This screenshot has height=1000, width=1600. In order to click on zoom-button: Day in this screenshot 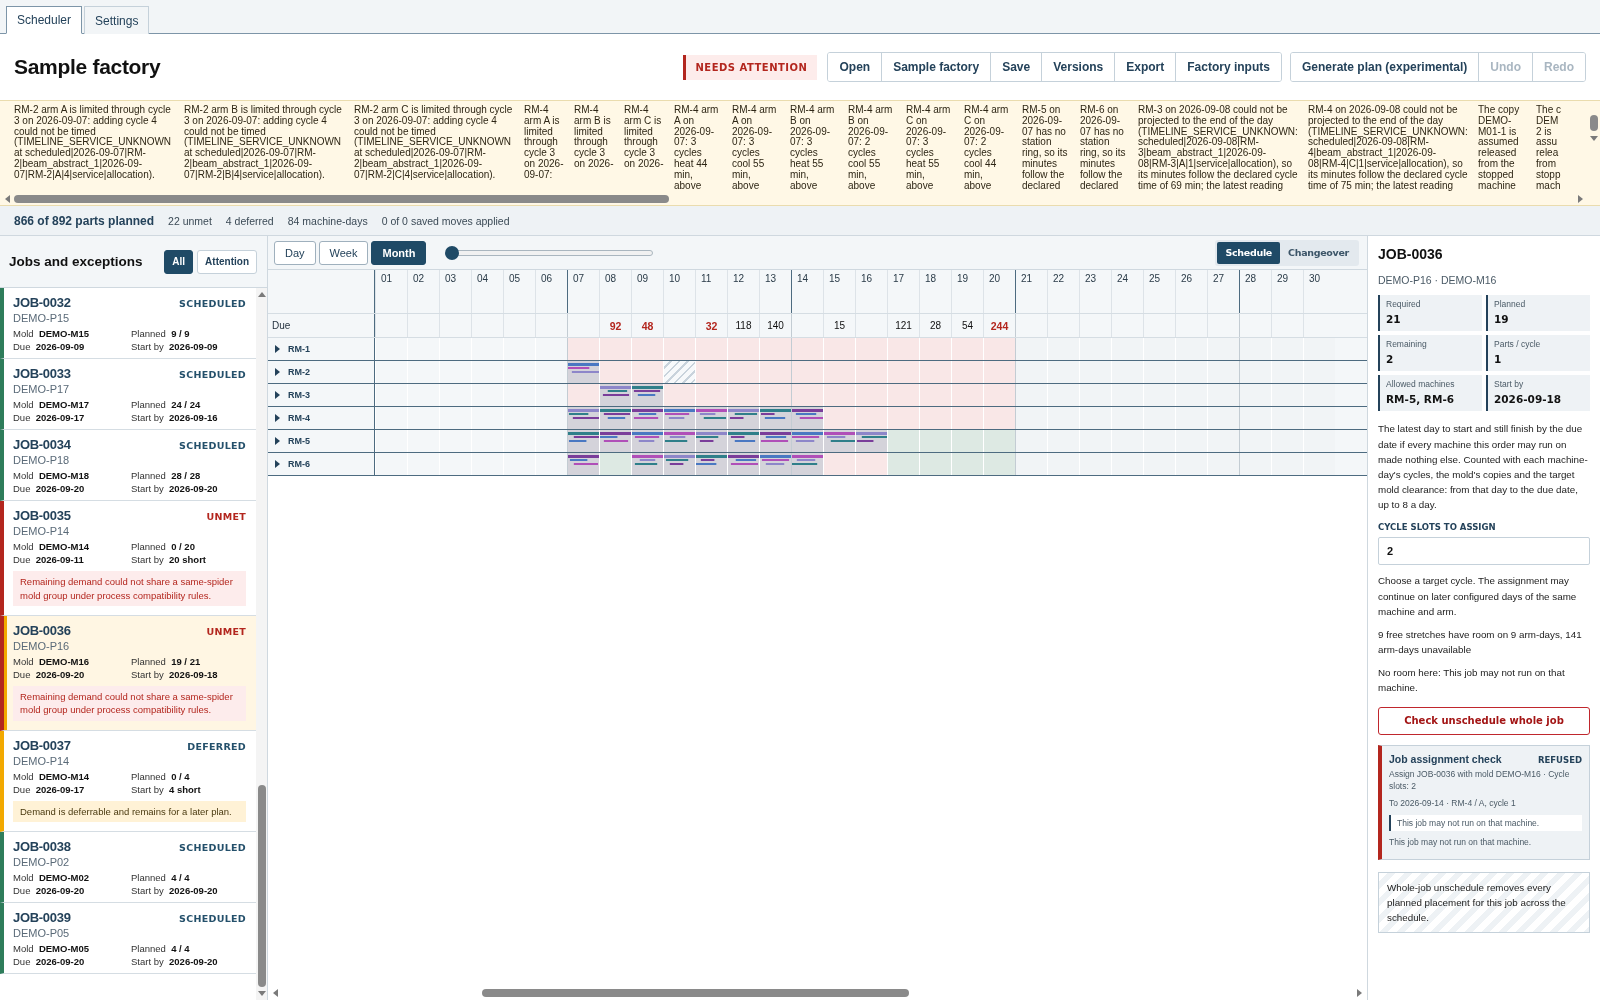, I will do `click(295, 252)`.